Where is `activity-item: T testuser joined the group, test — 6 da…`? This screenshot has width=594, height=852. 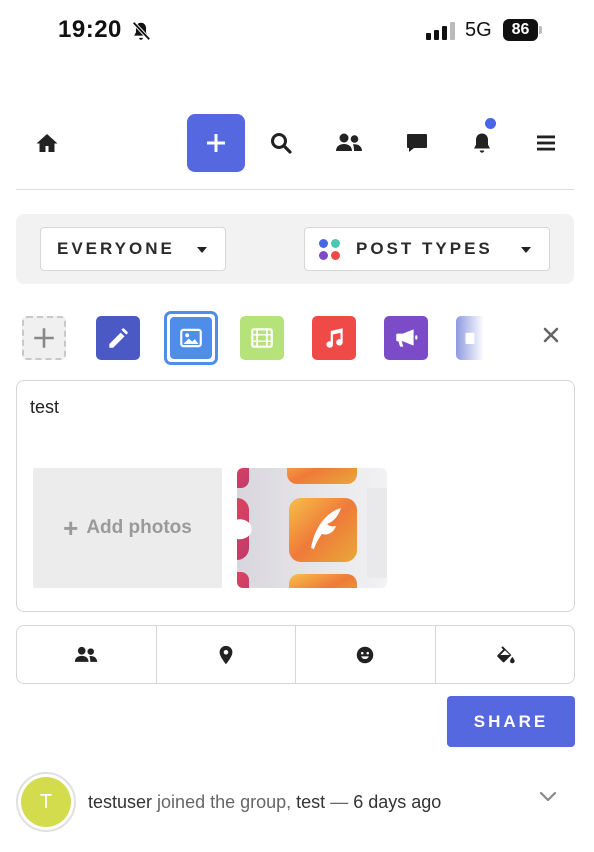
activity-item: T testuser joined the group, test — 6 da… is located at coordinates (295, 802).